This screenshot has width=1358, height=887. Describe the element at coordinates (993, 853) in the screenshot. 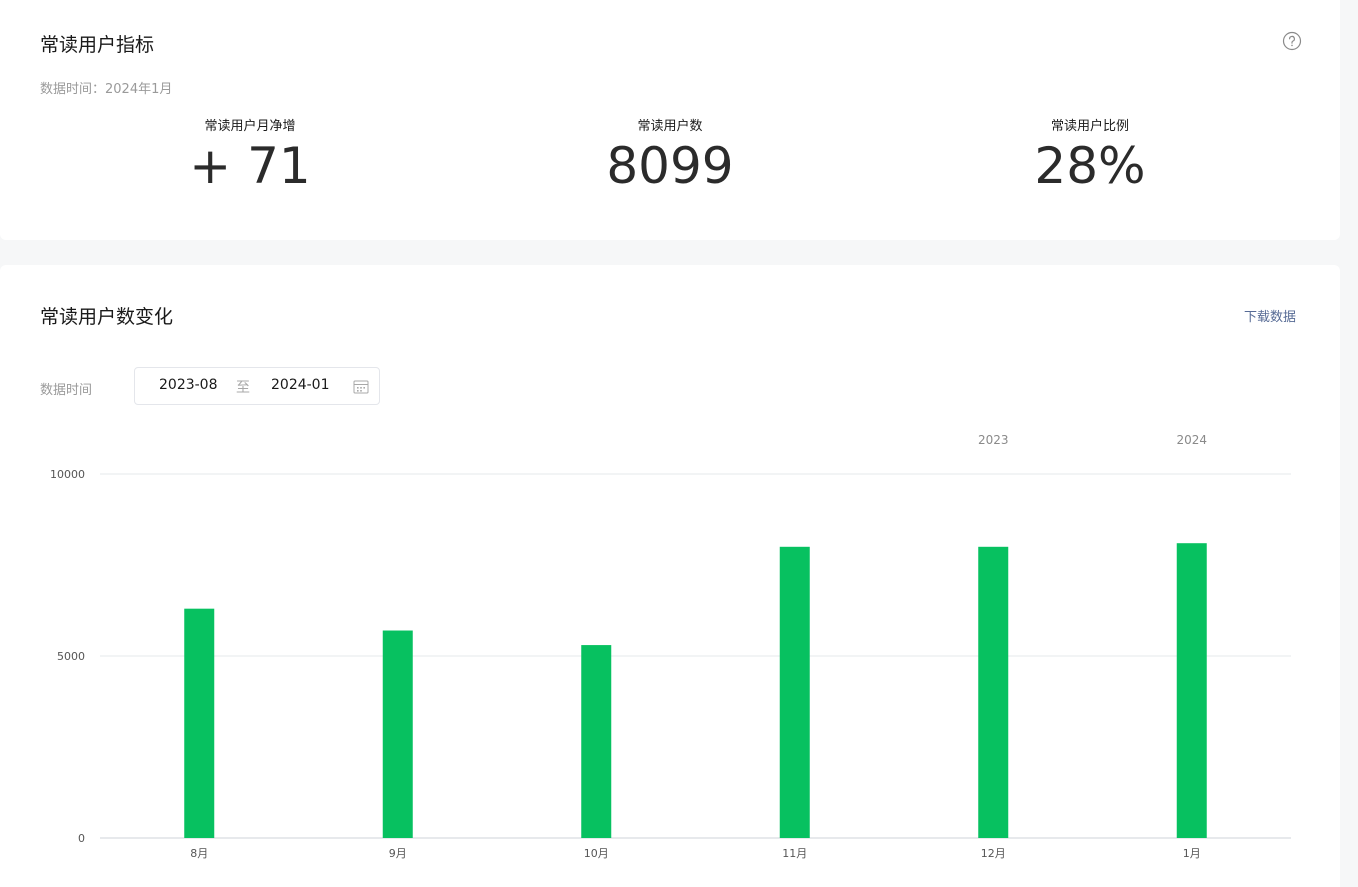

I see `x-tick-label-5: 12月` at that location.